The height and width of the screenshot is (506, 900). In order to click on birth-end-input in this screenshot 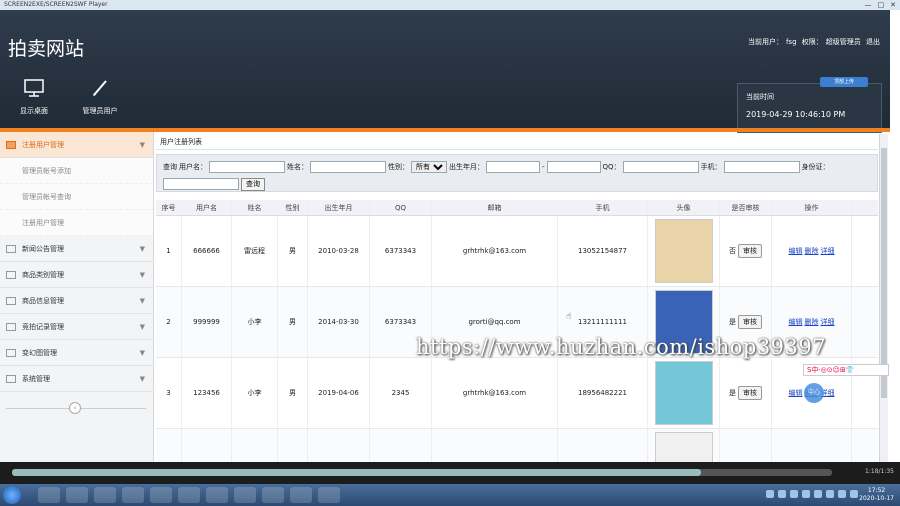, I will do `click(573, 167)`.